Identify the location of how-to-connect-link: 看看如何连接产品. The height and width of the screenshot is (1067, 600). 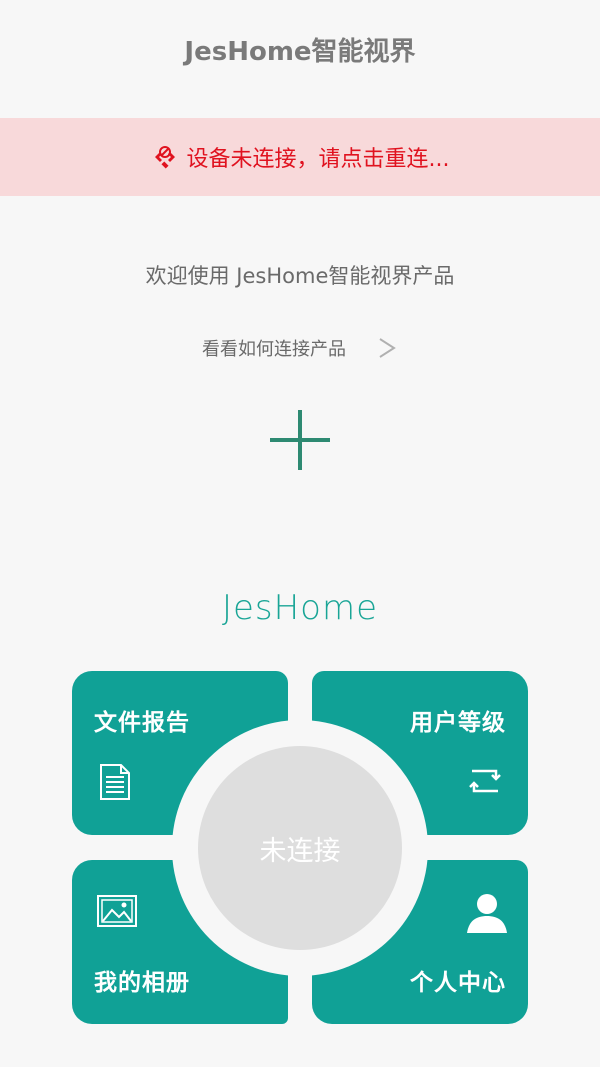
(300, 348).